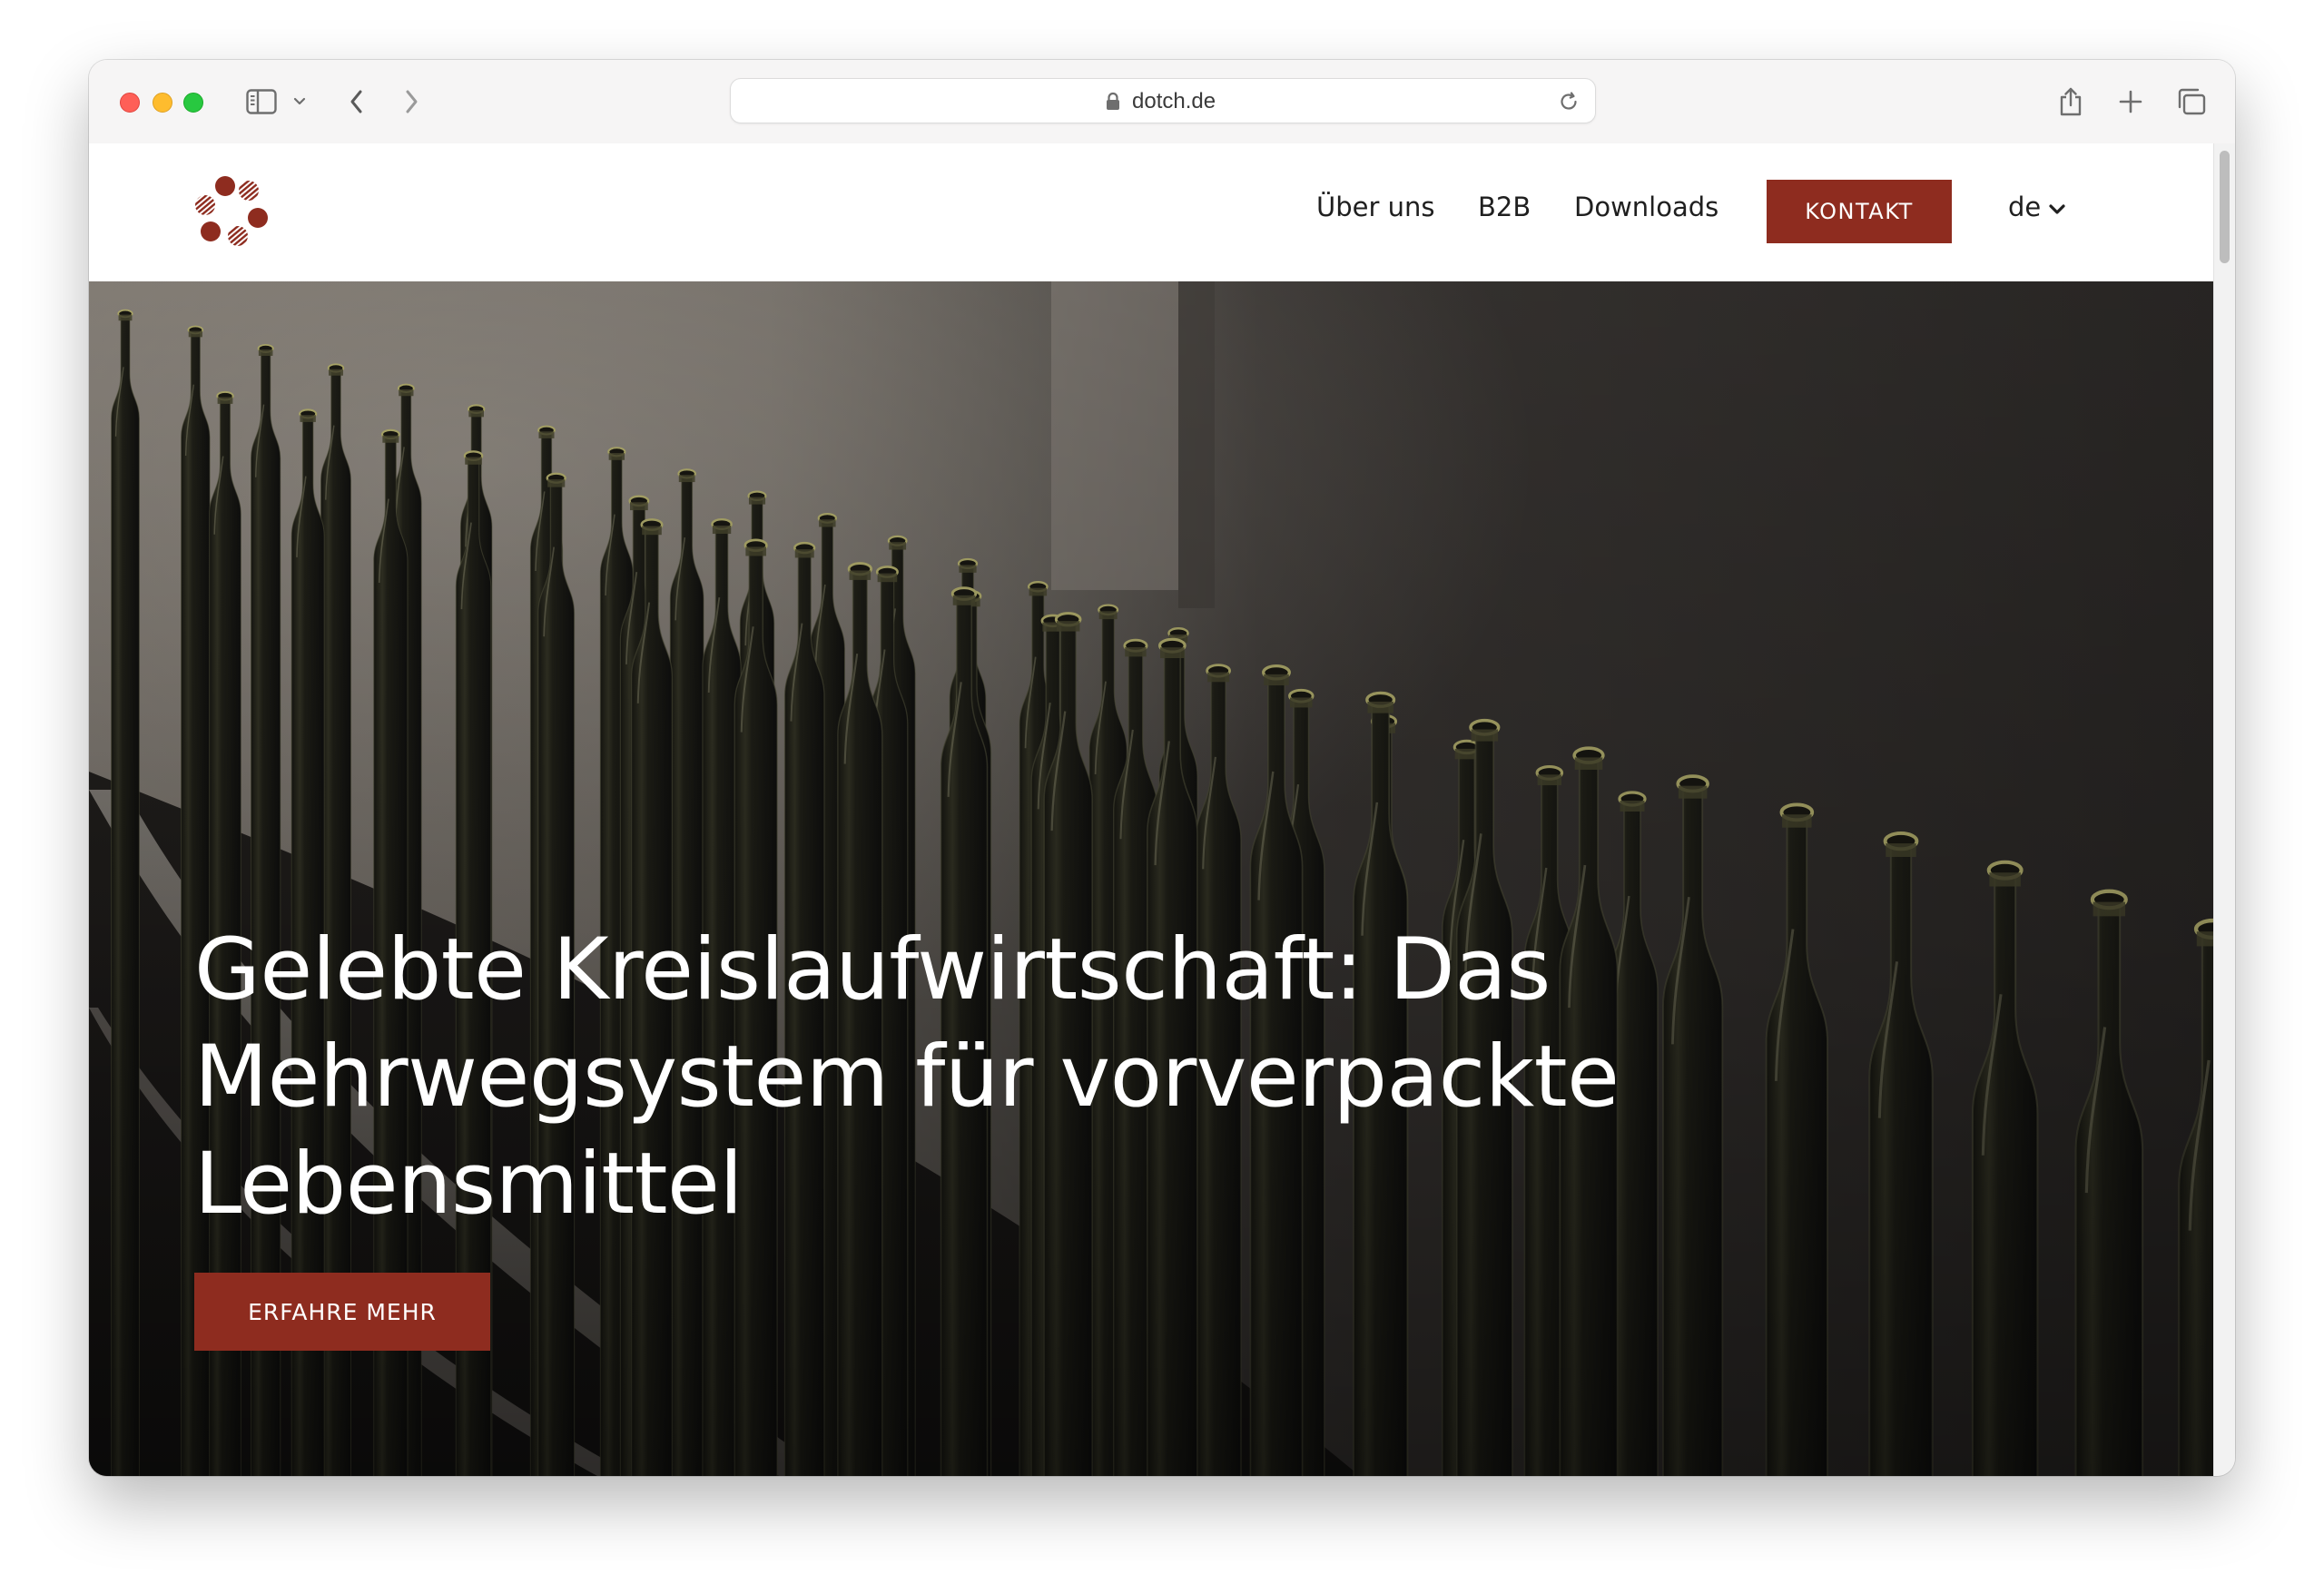 This screenshot has width=2324, height=1594. Describe the element at coordinates (261, 102) in the screenshot. I see `sidebar-icon` at that location.